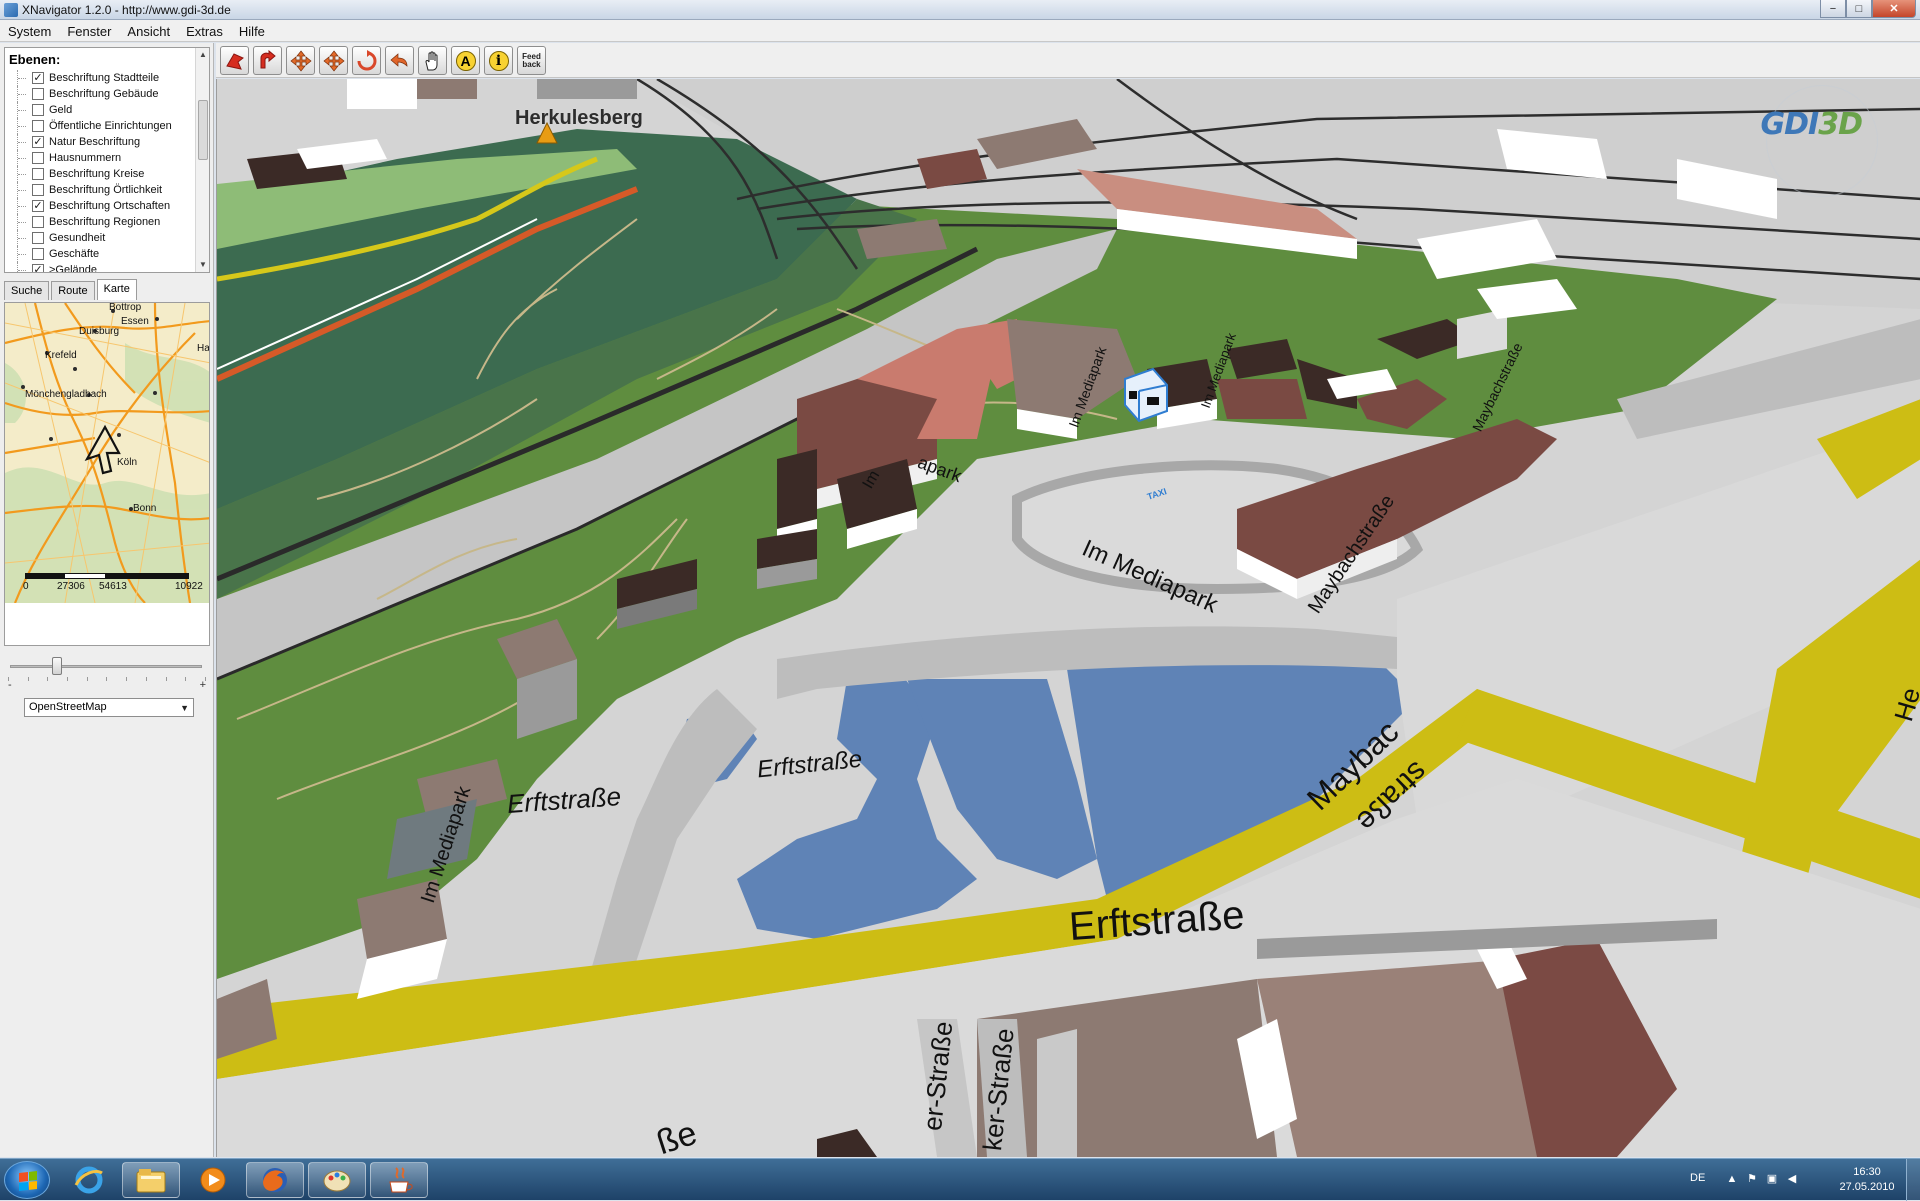 This screenshot has width=1920, height=1201. Describe the element at coordinates (202, 265) in the screenshot. I see `scroll-down-icon: ▼` at that location.